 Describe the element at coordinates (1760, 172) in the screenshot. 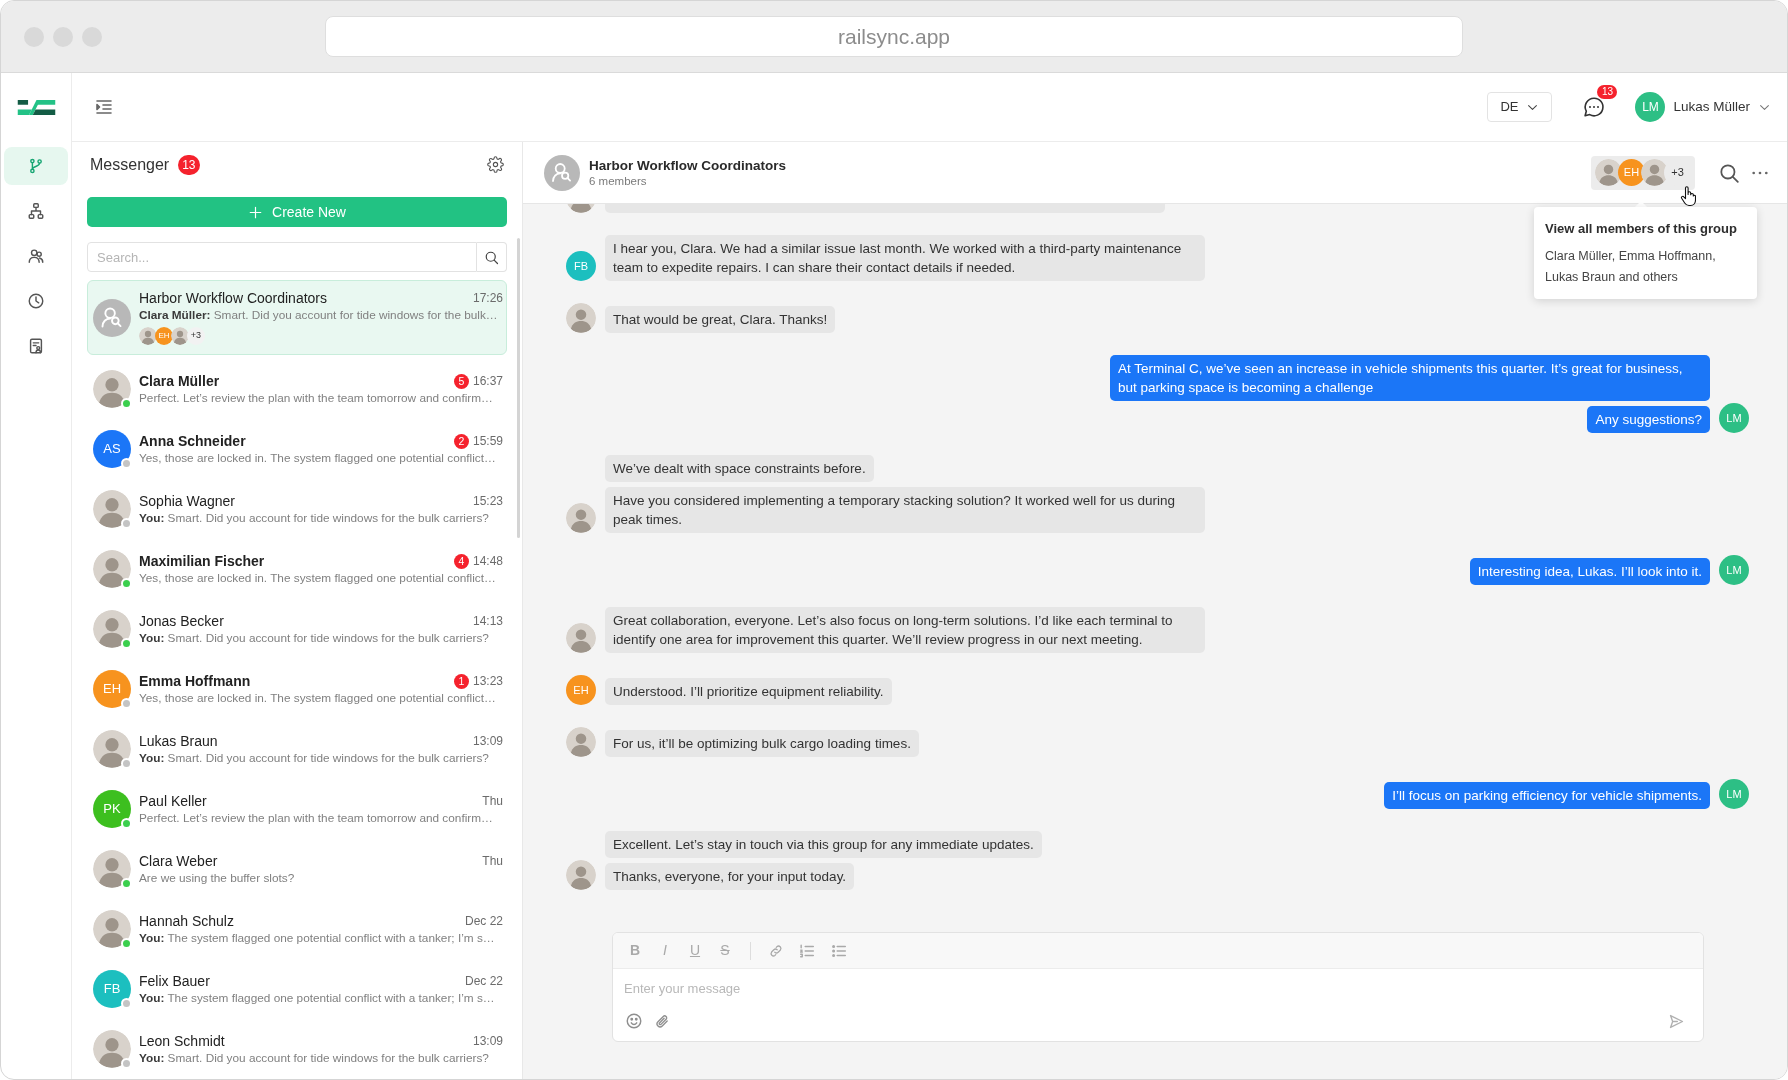

I see `more-icon` at that location.